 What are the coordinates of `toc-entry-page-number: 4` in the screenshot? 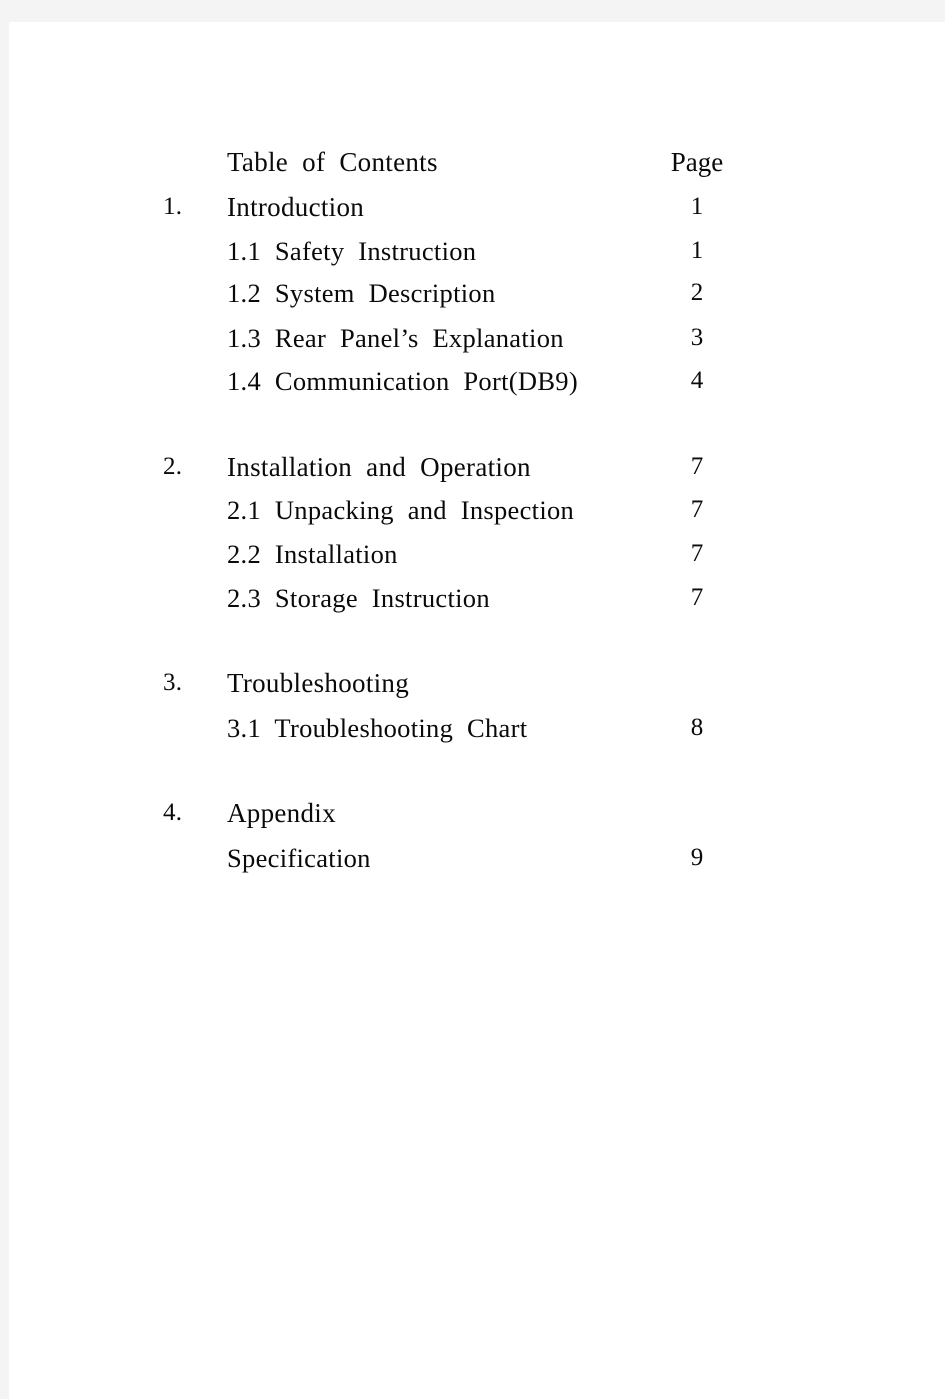 It's located at (697, 380).